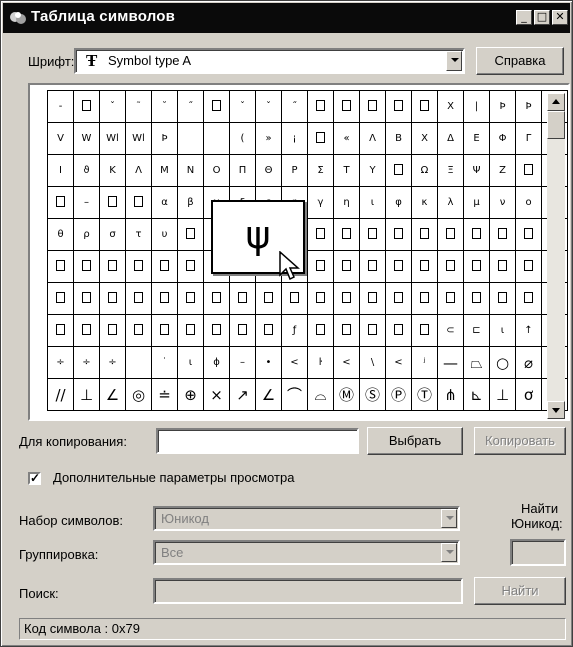 This screenshot has height=647, width=573. Describe the element at coordinates (34, 478) in the screenshot. I see `advanced-view-checkbox: ✓` at that location.